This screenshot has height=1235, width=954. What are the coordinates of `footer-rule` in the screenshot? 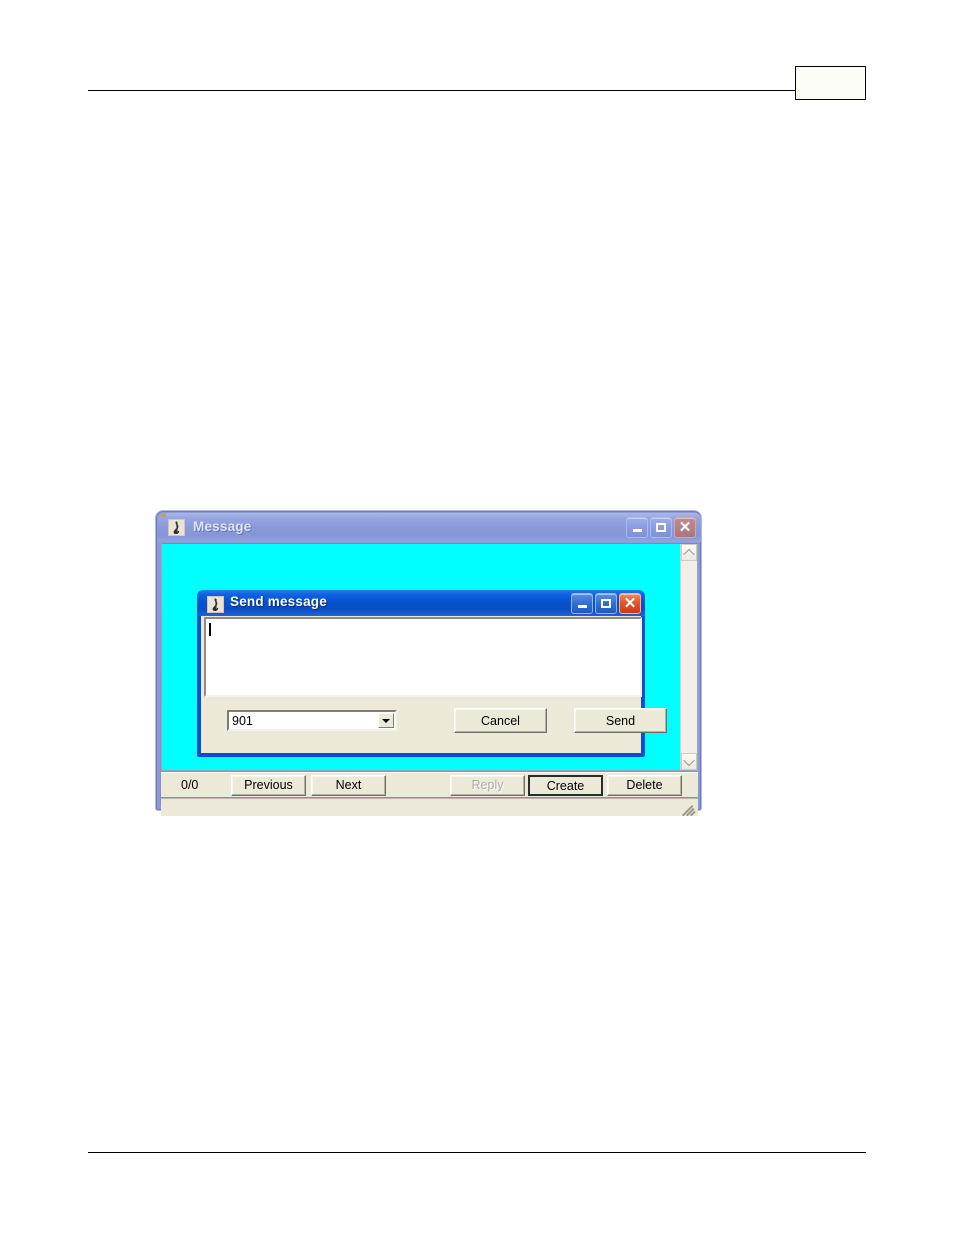 It's located at (477, 1152).